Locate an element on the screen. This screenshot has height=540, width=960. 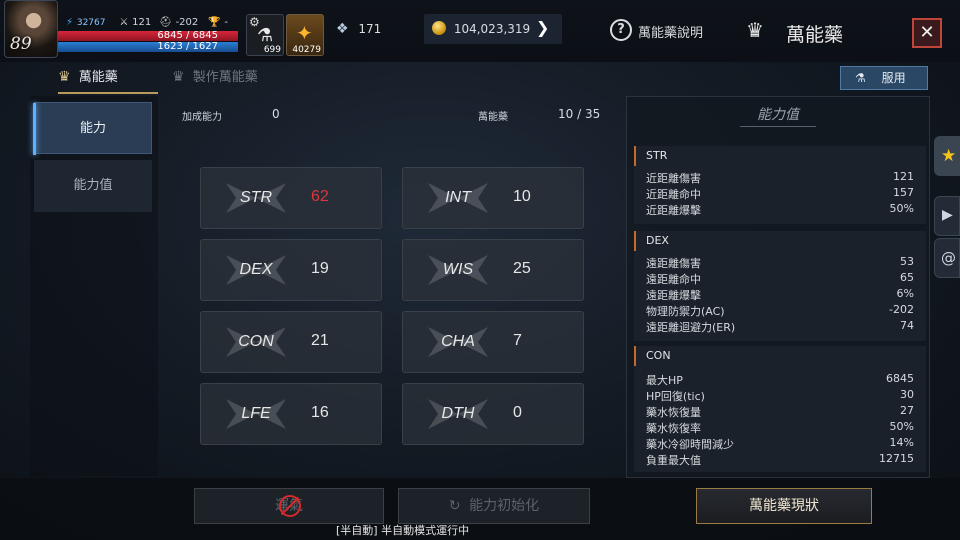
character-level: 89 is located at coordinates (21, 44).